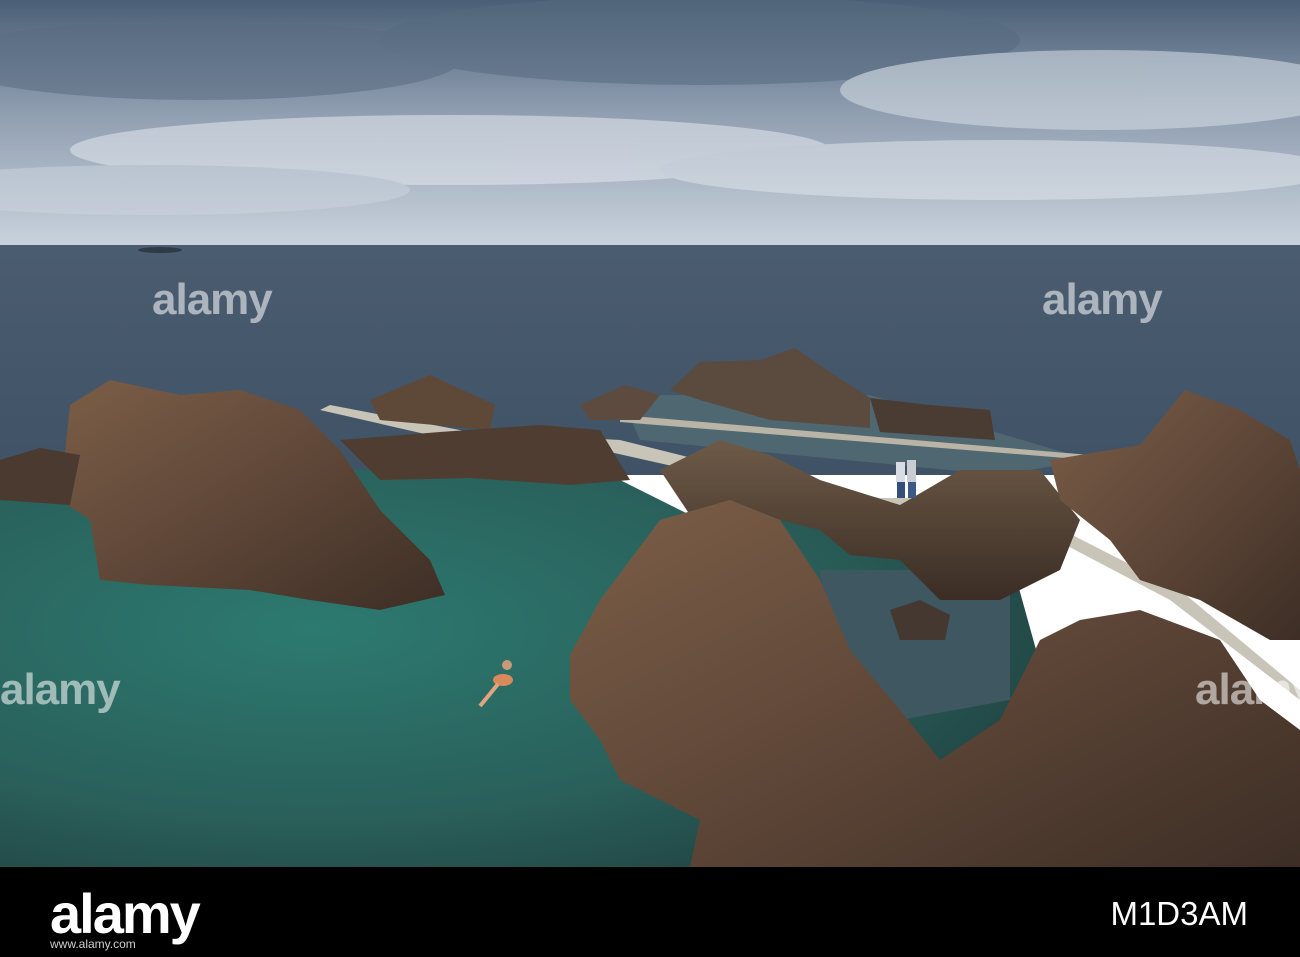  I want to click on distant-islet, so click(160, 250).